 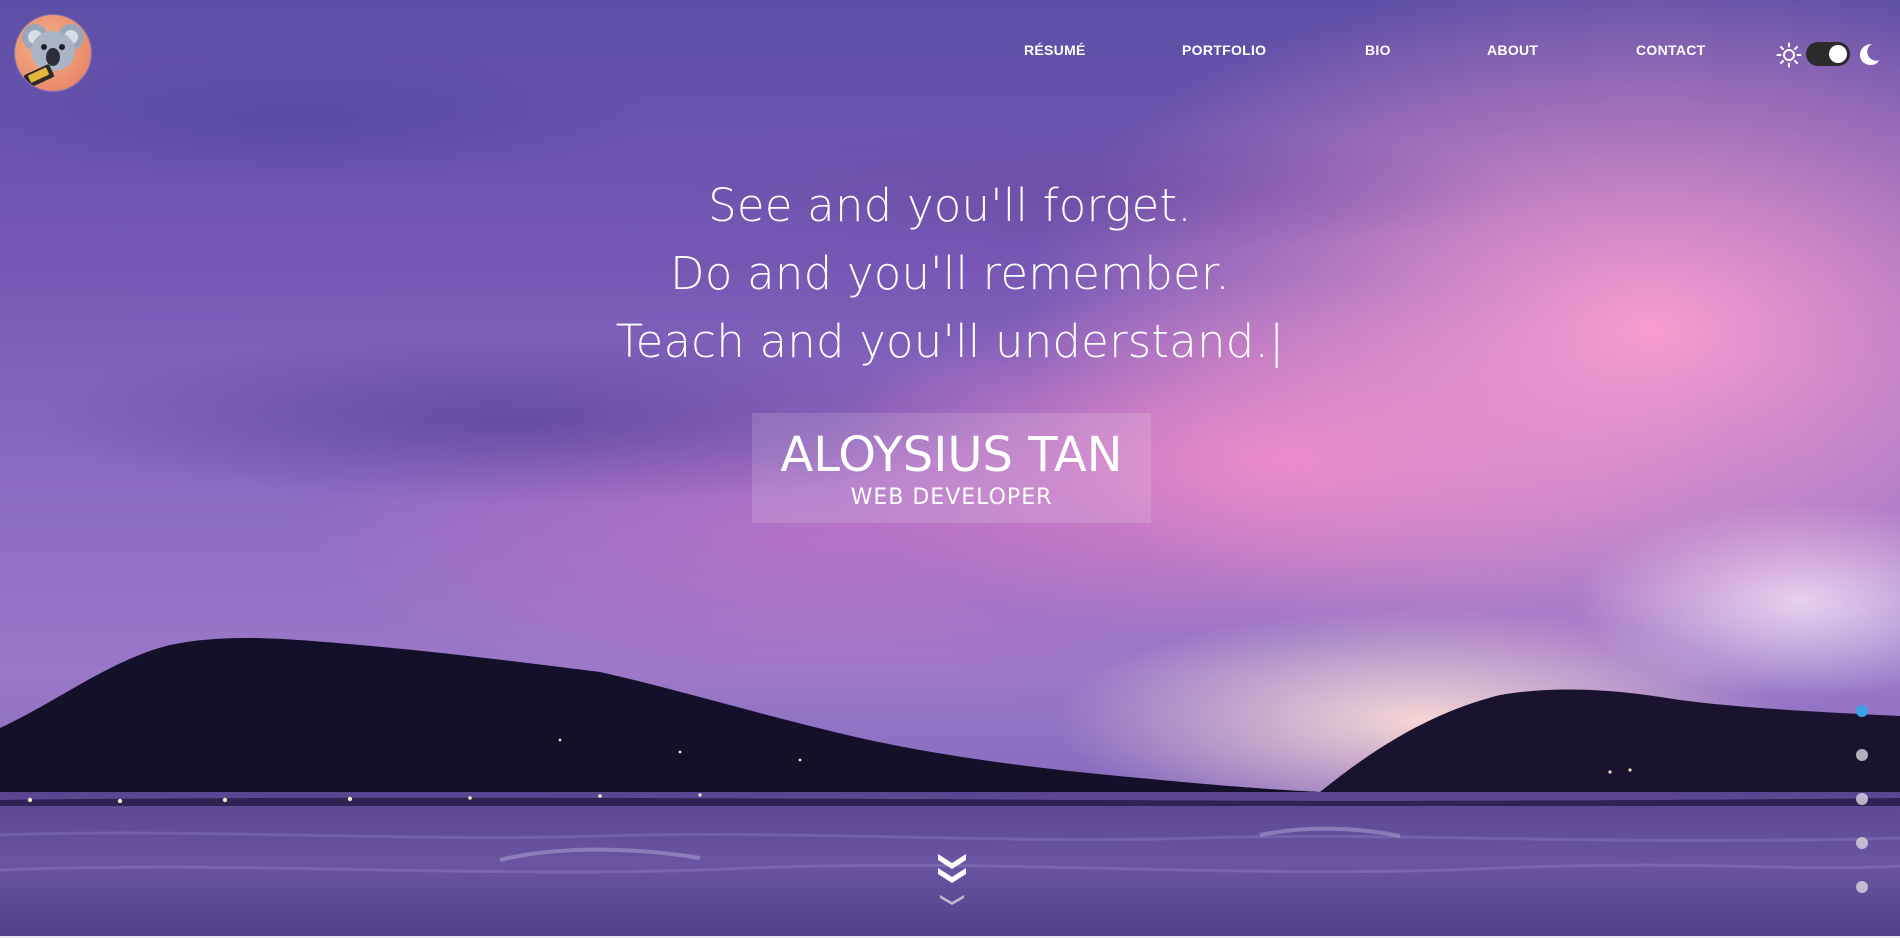 I want to click on nav-link-resume: RÉSUMÉ, so click(x=1055, y=50).